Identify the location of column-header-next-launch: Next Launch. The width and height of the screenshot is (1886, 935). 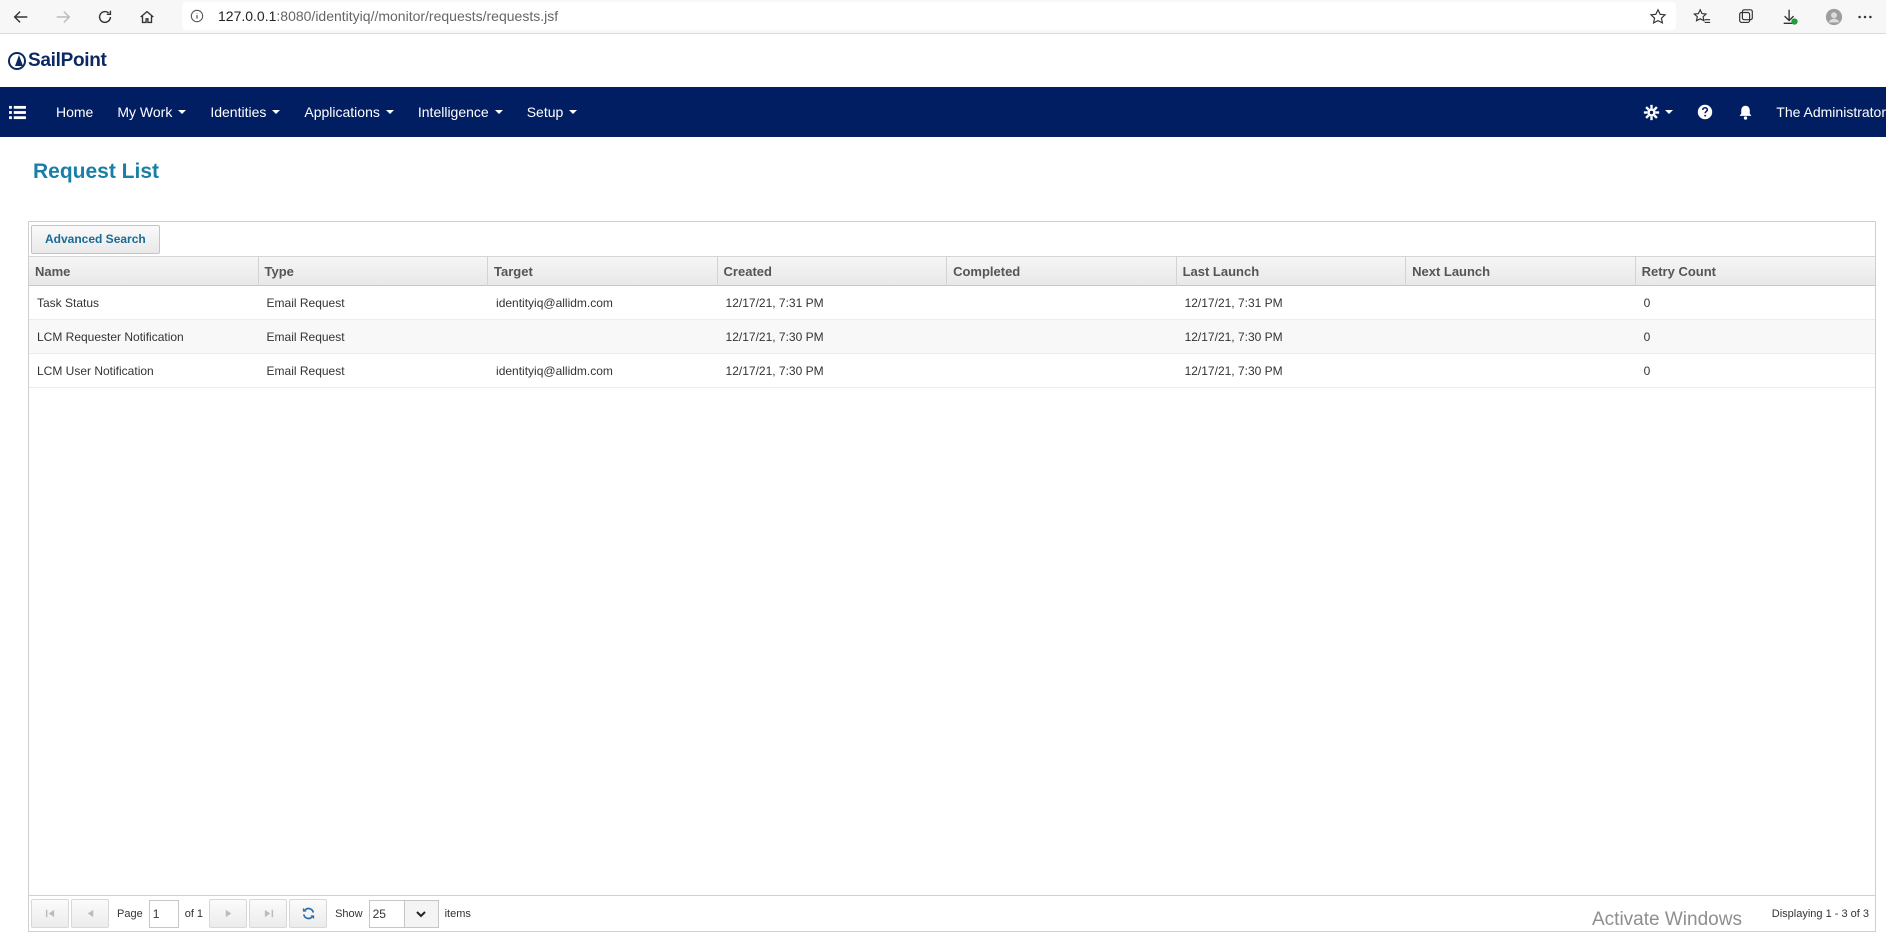
(1521, 271).